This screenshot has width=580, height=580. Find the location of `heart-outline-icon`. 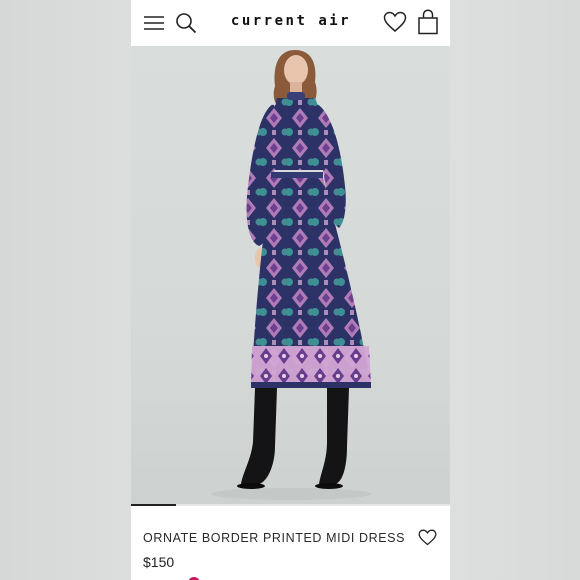

heart-outline-icon is located at coordinates (427, 537).